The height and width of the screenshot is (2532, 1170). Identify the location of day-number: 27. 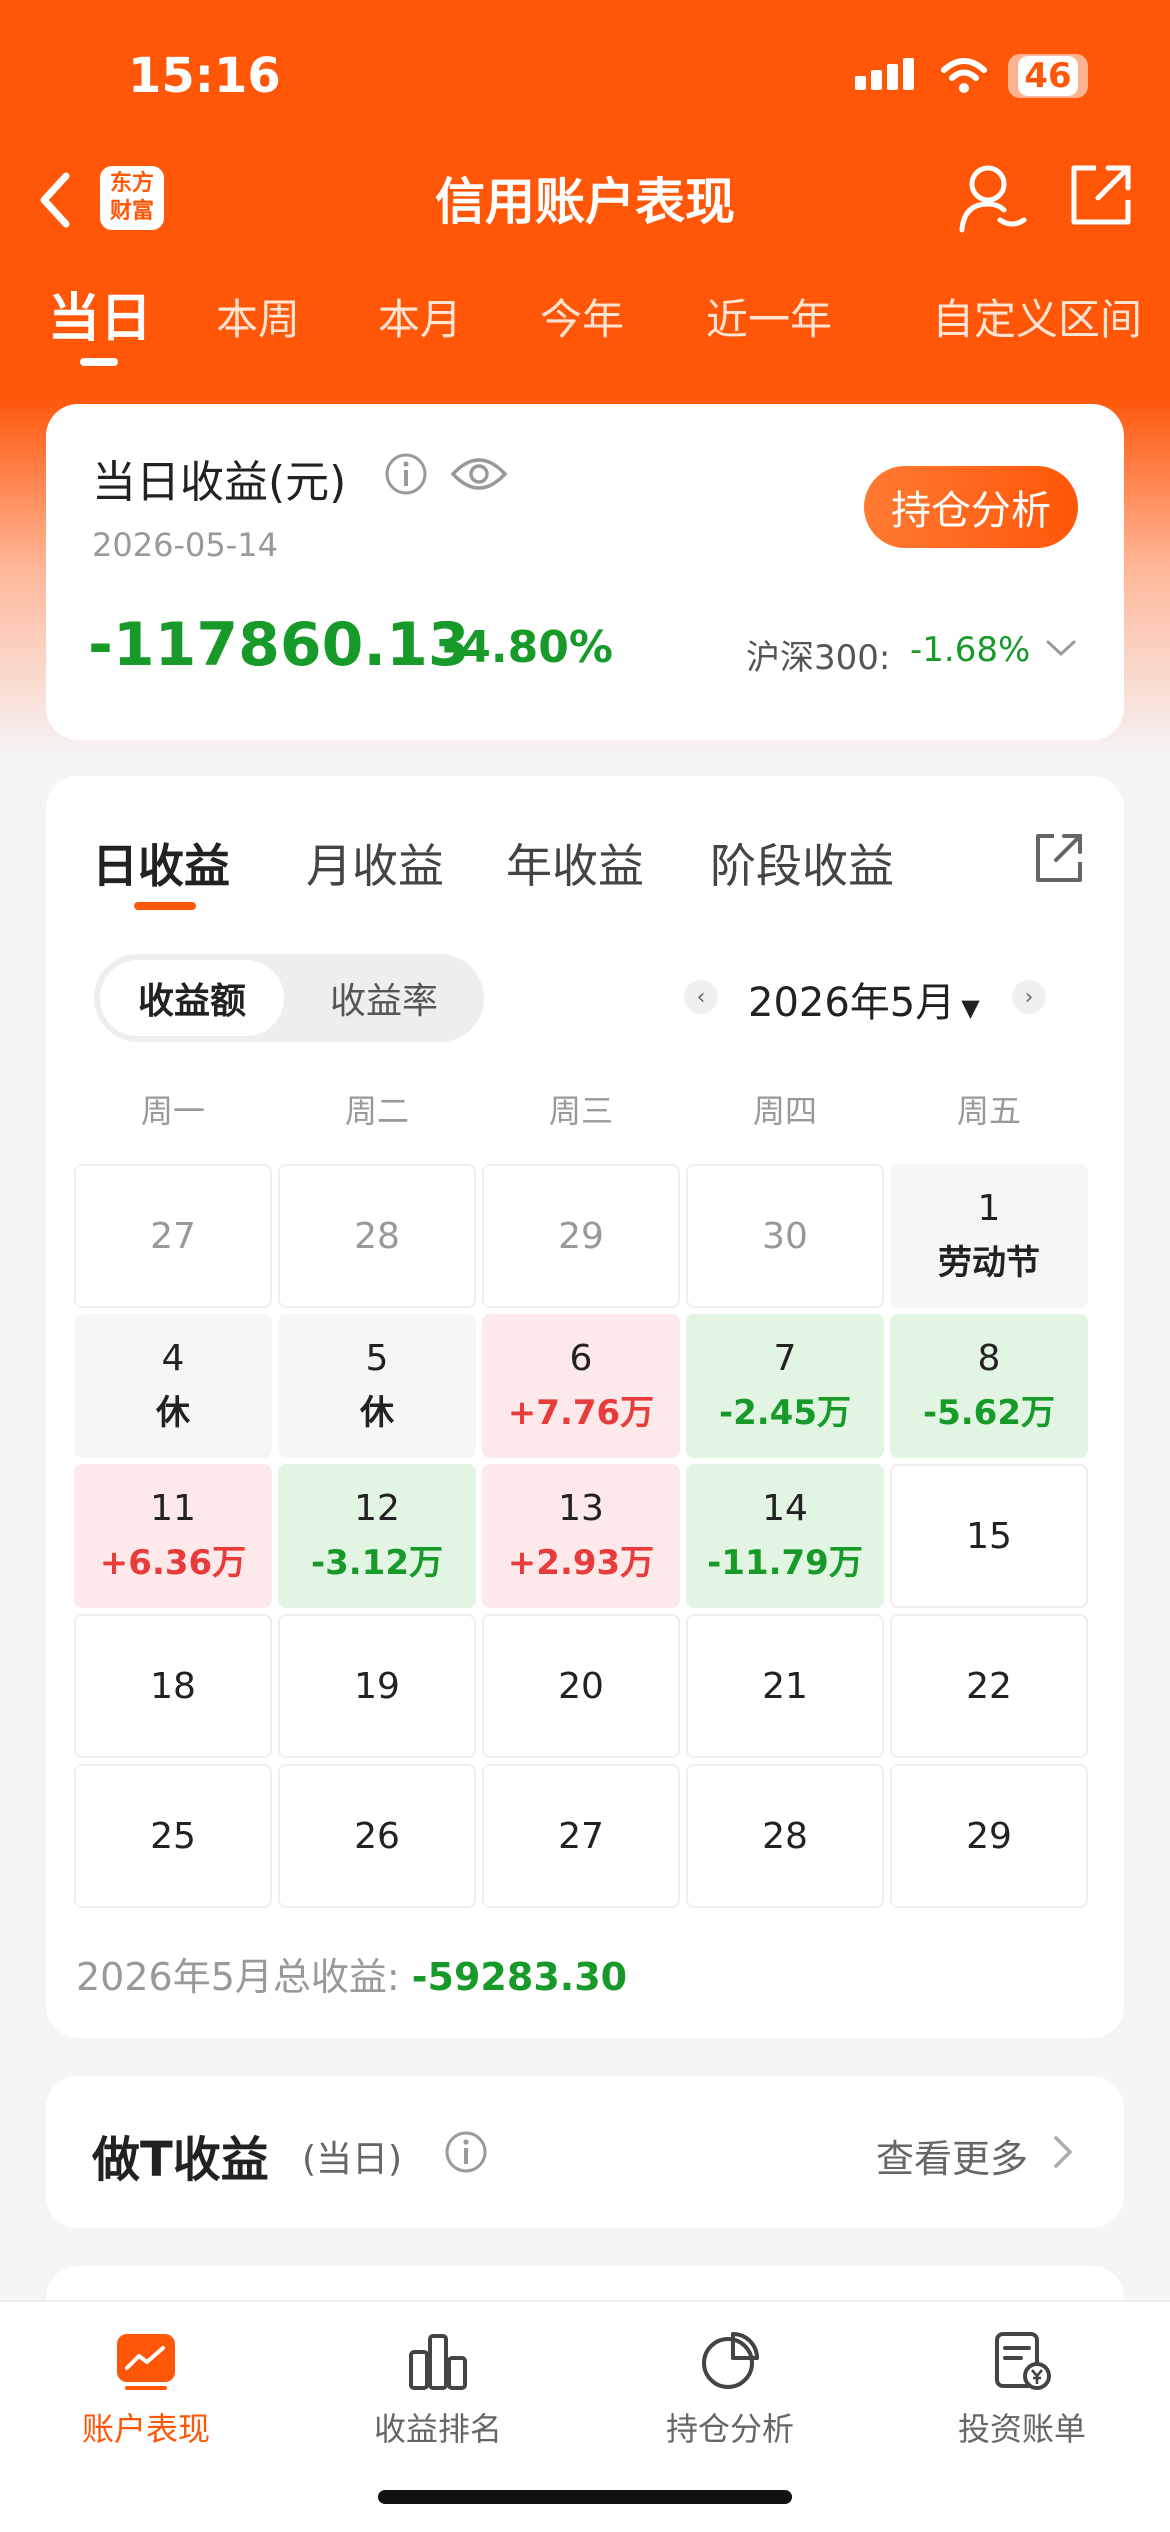
(581, 1836).